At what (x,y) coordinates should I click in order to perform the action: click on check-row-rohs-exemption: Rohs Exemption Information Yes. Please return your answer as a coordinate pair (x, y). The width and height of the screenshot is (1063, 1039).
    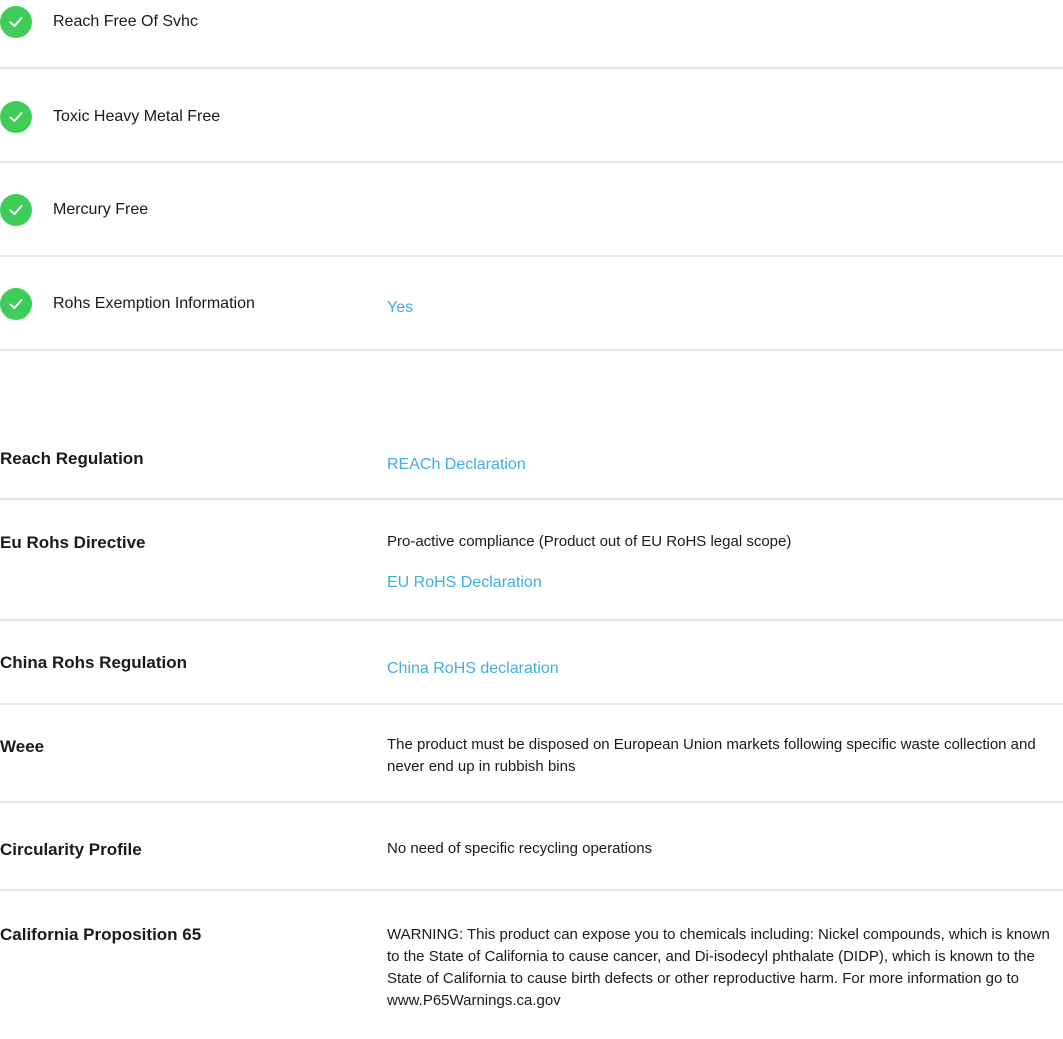
    Looking at the image, I should click on (531, 304).